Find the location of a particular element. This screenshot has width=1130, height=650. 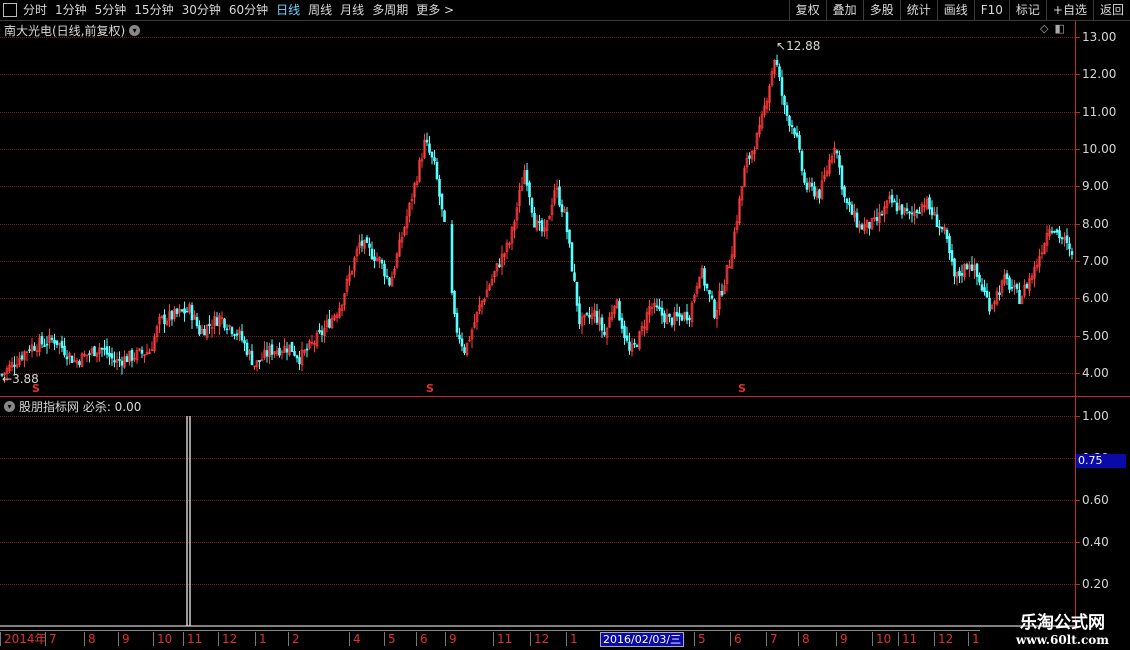

period-tab: 5分钟 is located at coordinates (111, 10).